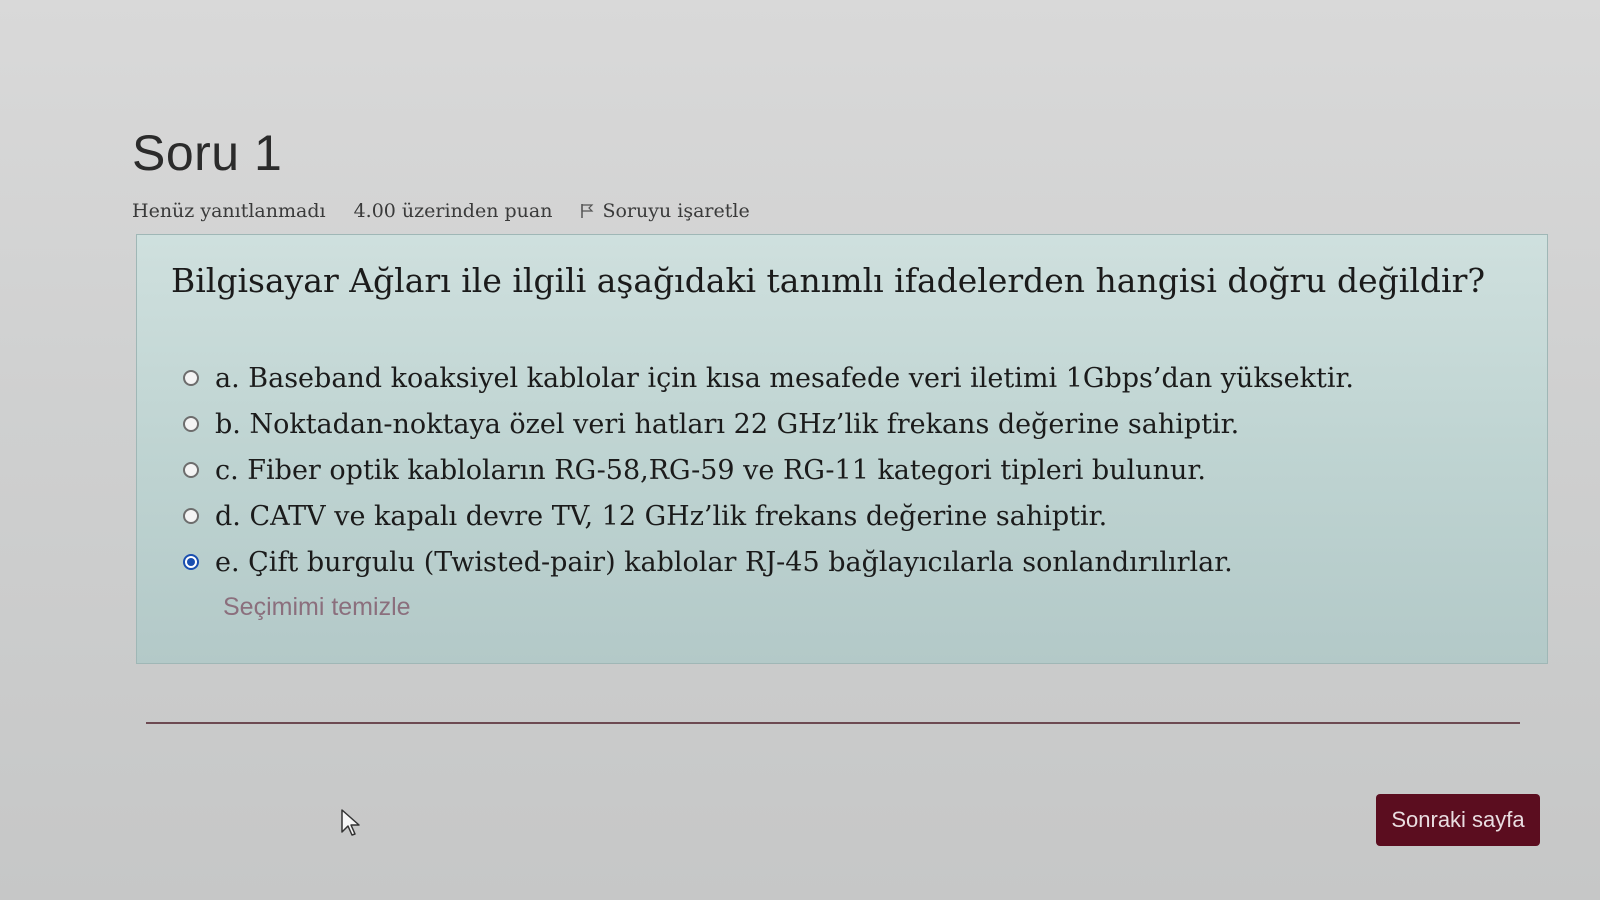 Image resolution: width=1600 pixels, height=900 pixels. Describe the element at coordinates (1458, 820) in the screenshot. I see `next-page-button: Sonraki sayfa` at that location.